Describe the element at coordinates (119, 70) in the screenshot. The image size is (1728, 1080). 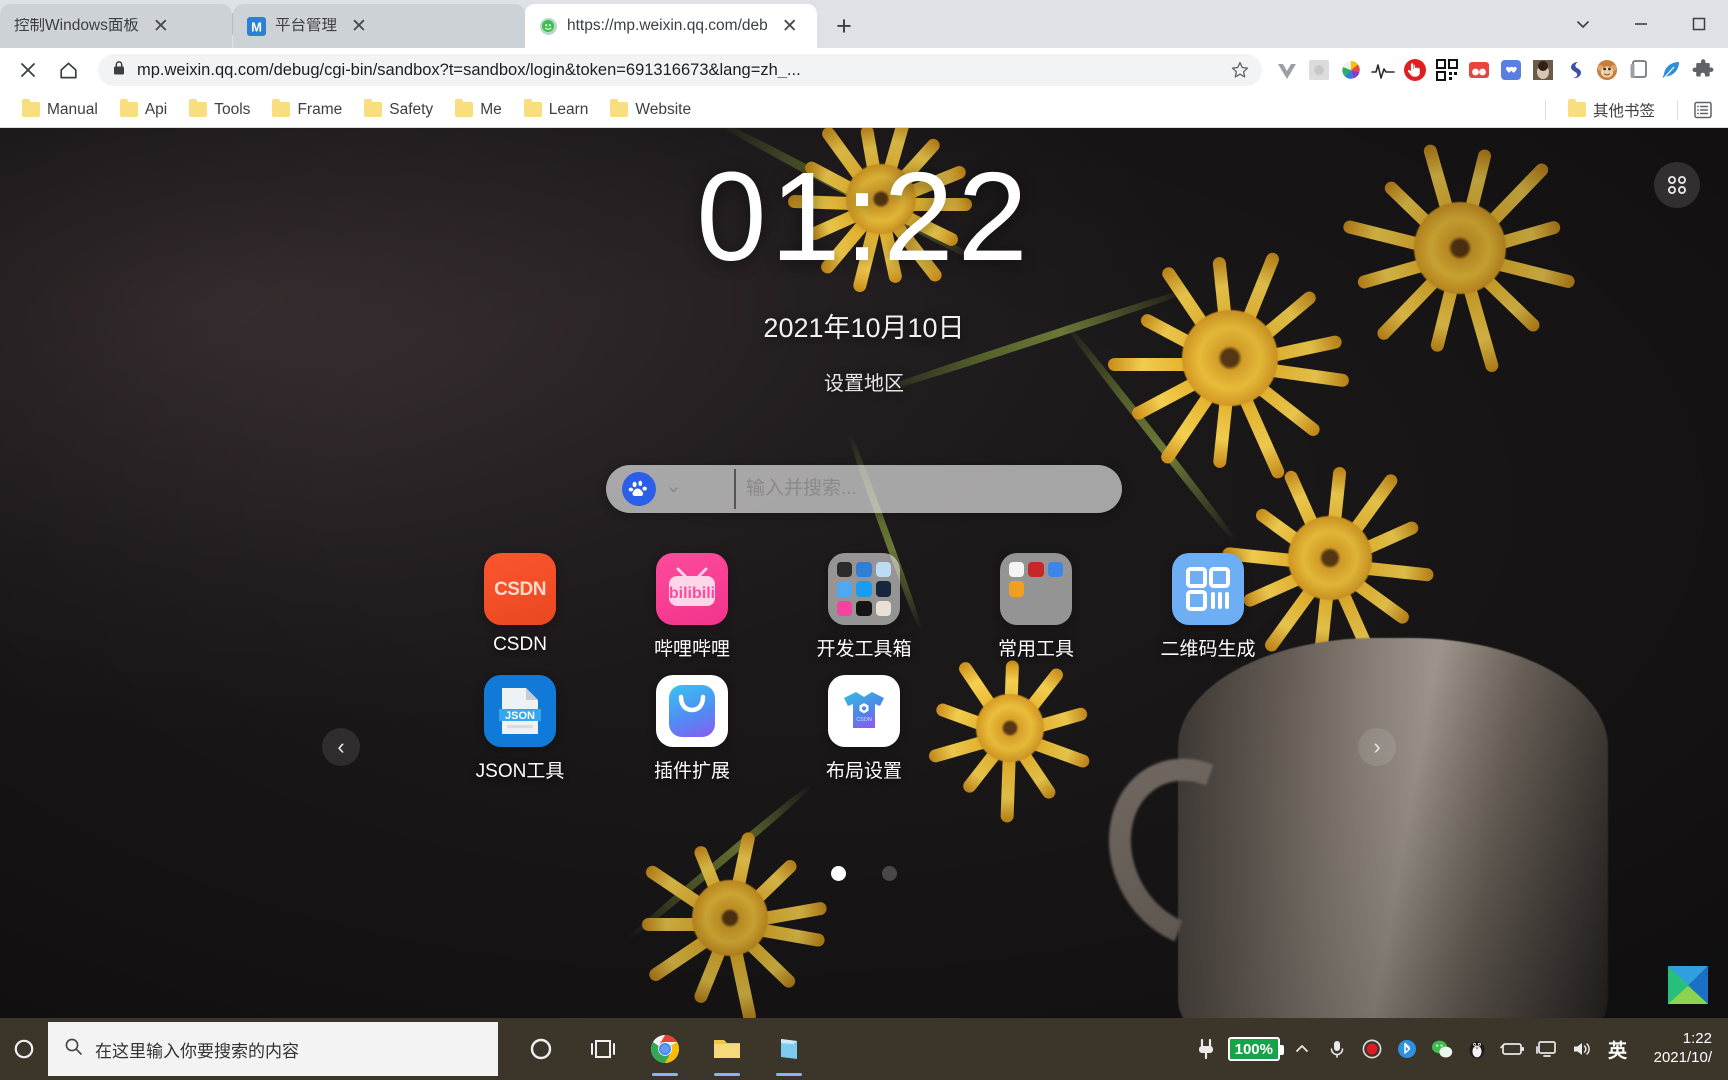
I see `lock-icon` at that location.